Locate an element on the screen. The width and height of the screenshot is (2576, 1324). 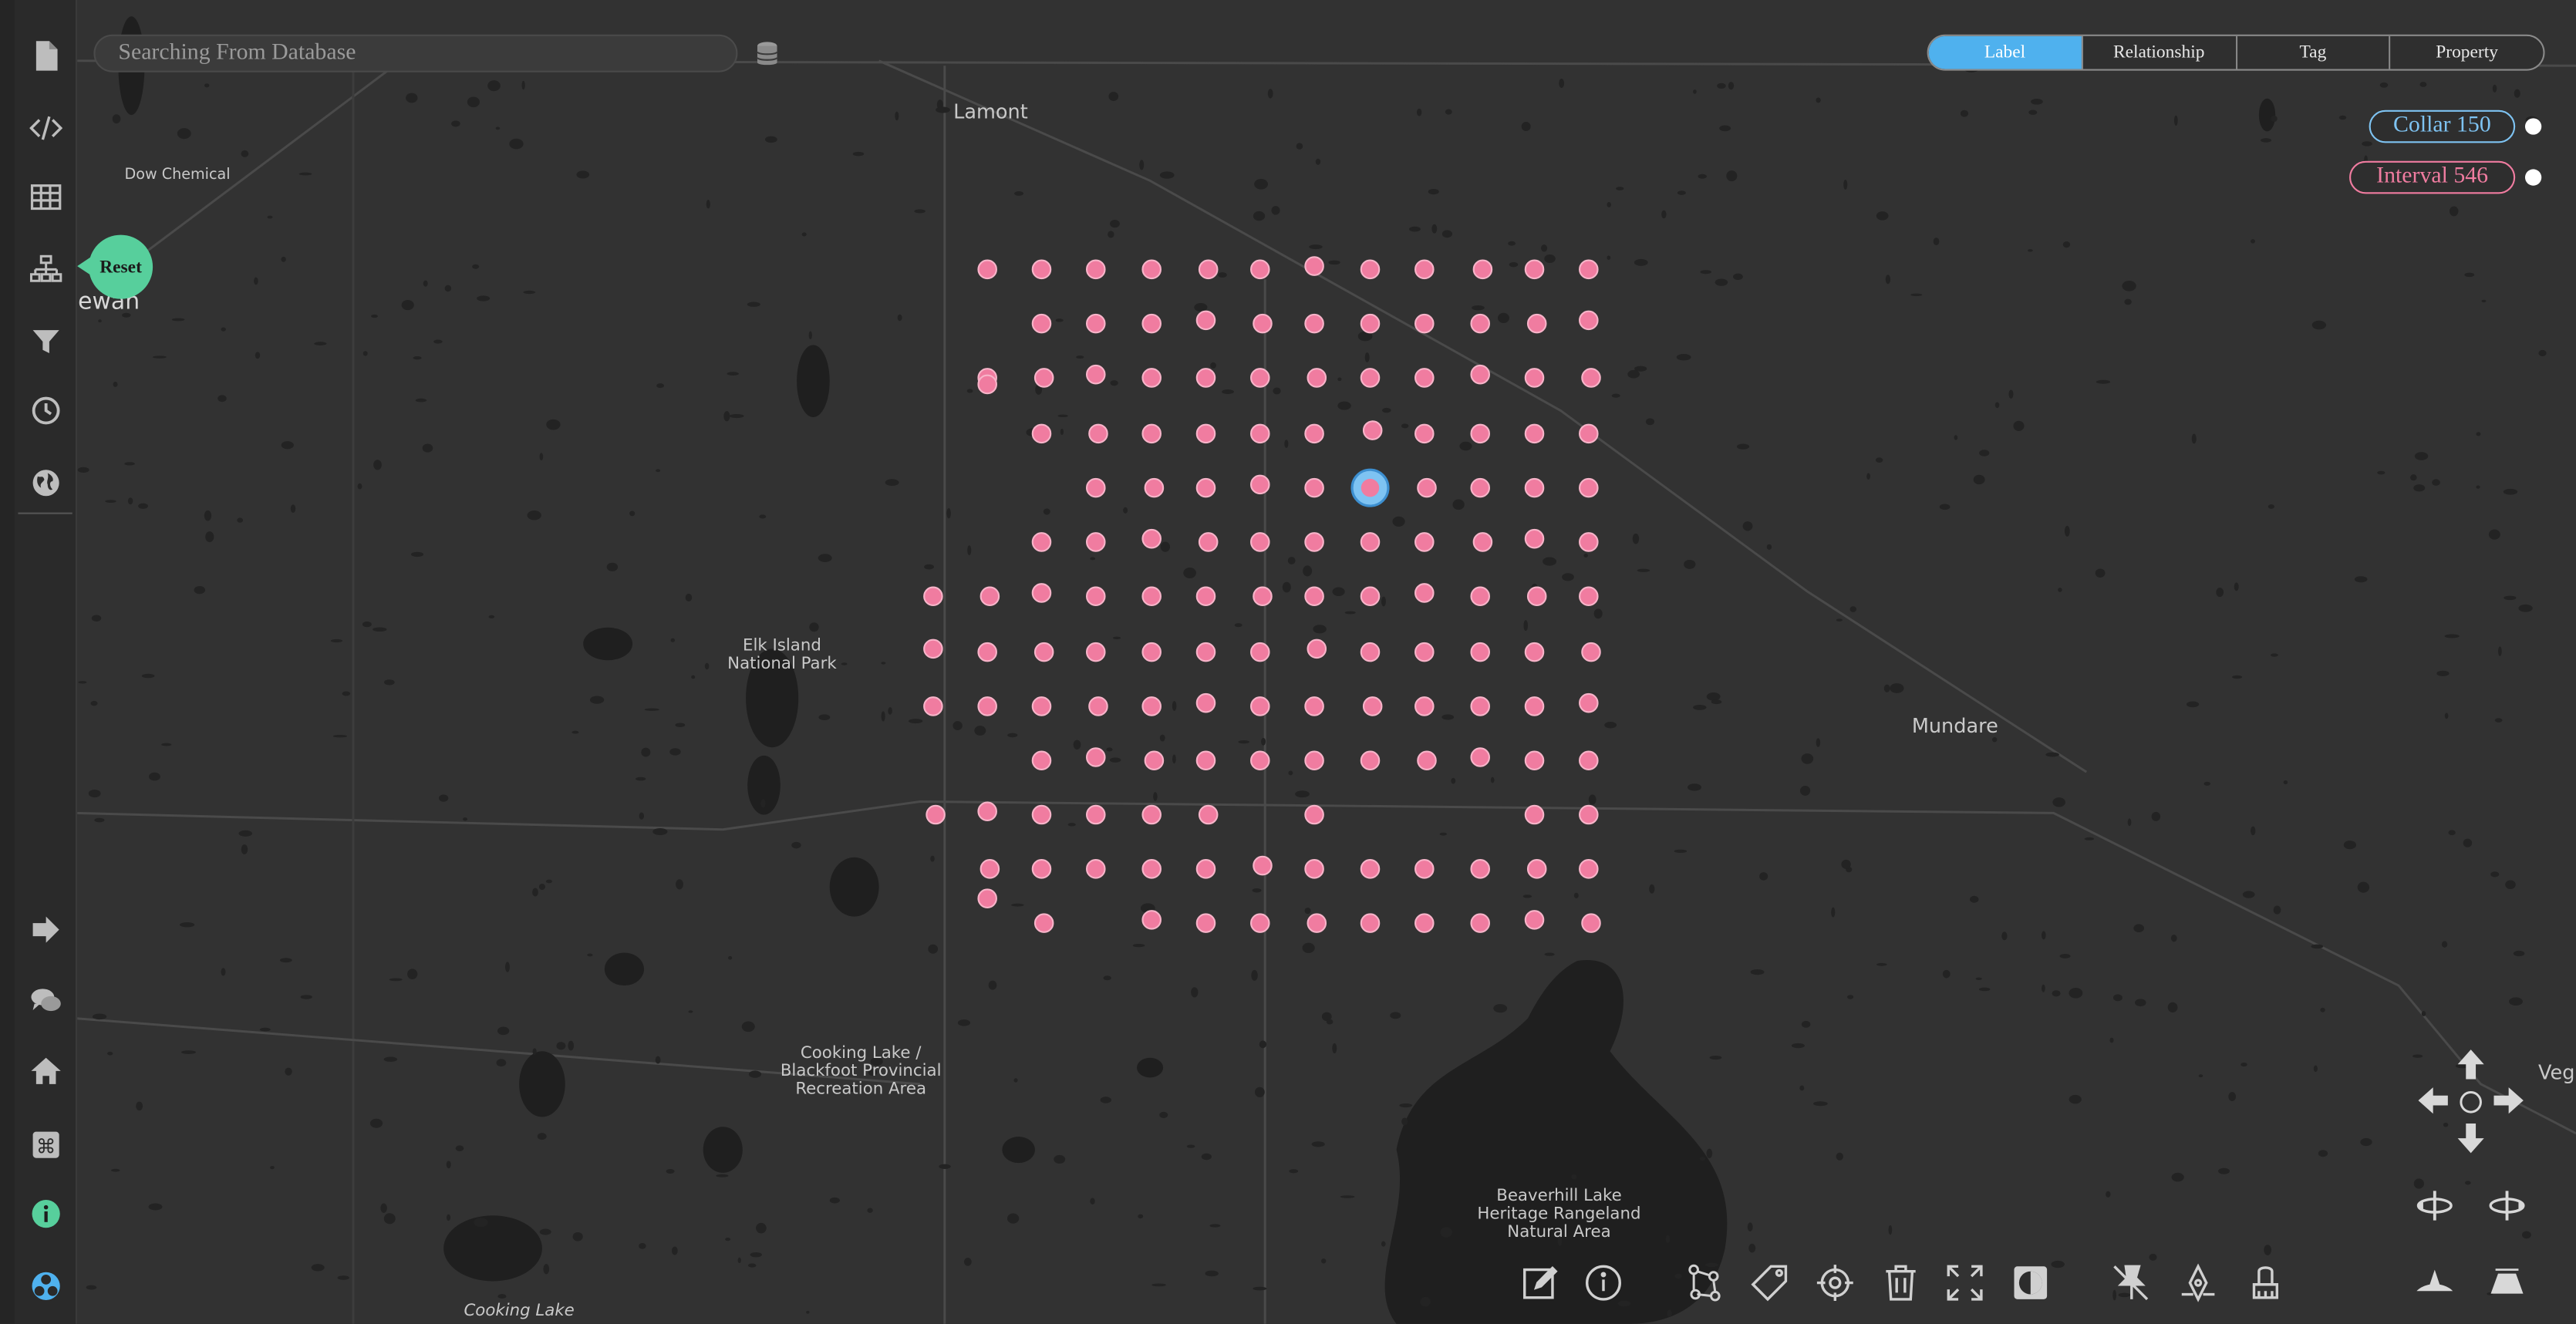
tab-tag: Tag is located at coordinates (2314, 52).